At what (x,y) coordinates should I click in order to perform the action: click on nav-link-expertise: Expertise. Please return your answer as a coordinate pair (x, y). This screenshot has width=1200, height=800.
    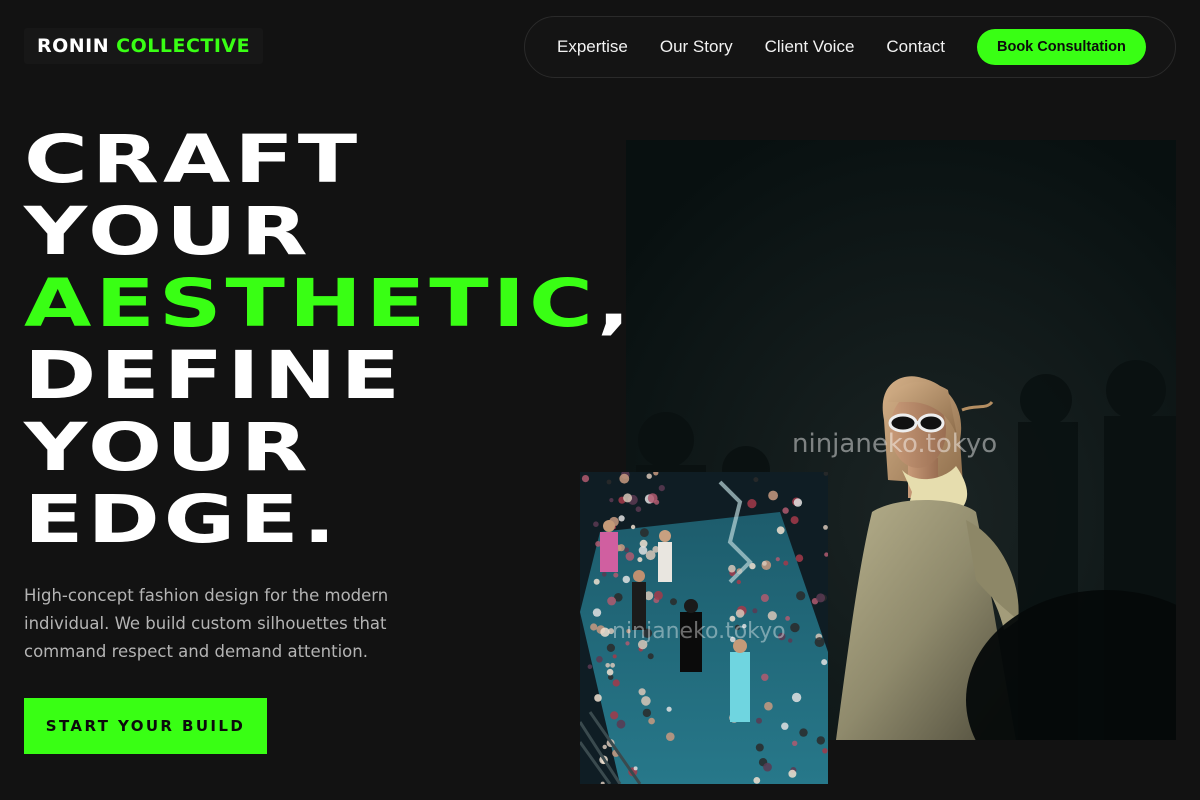
    Looking at the image, I should click on (592, 47).